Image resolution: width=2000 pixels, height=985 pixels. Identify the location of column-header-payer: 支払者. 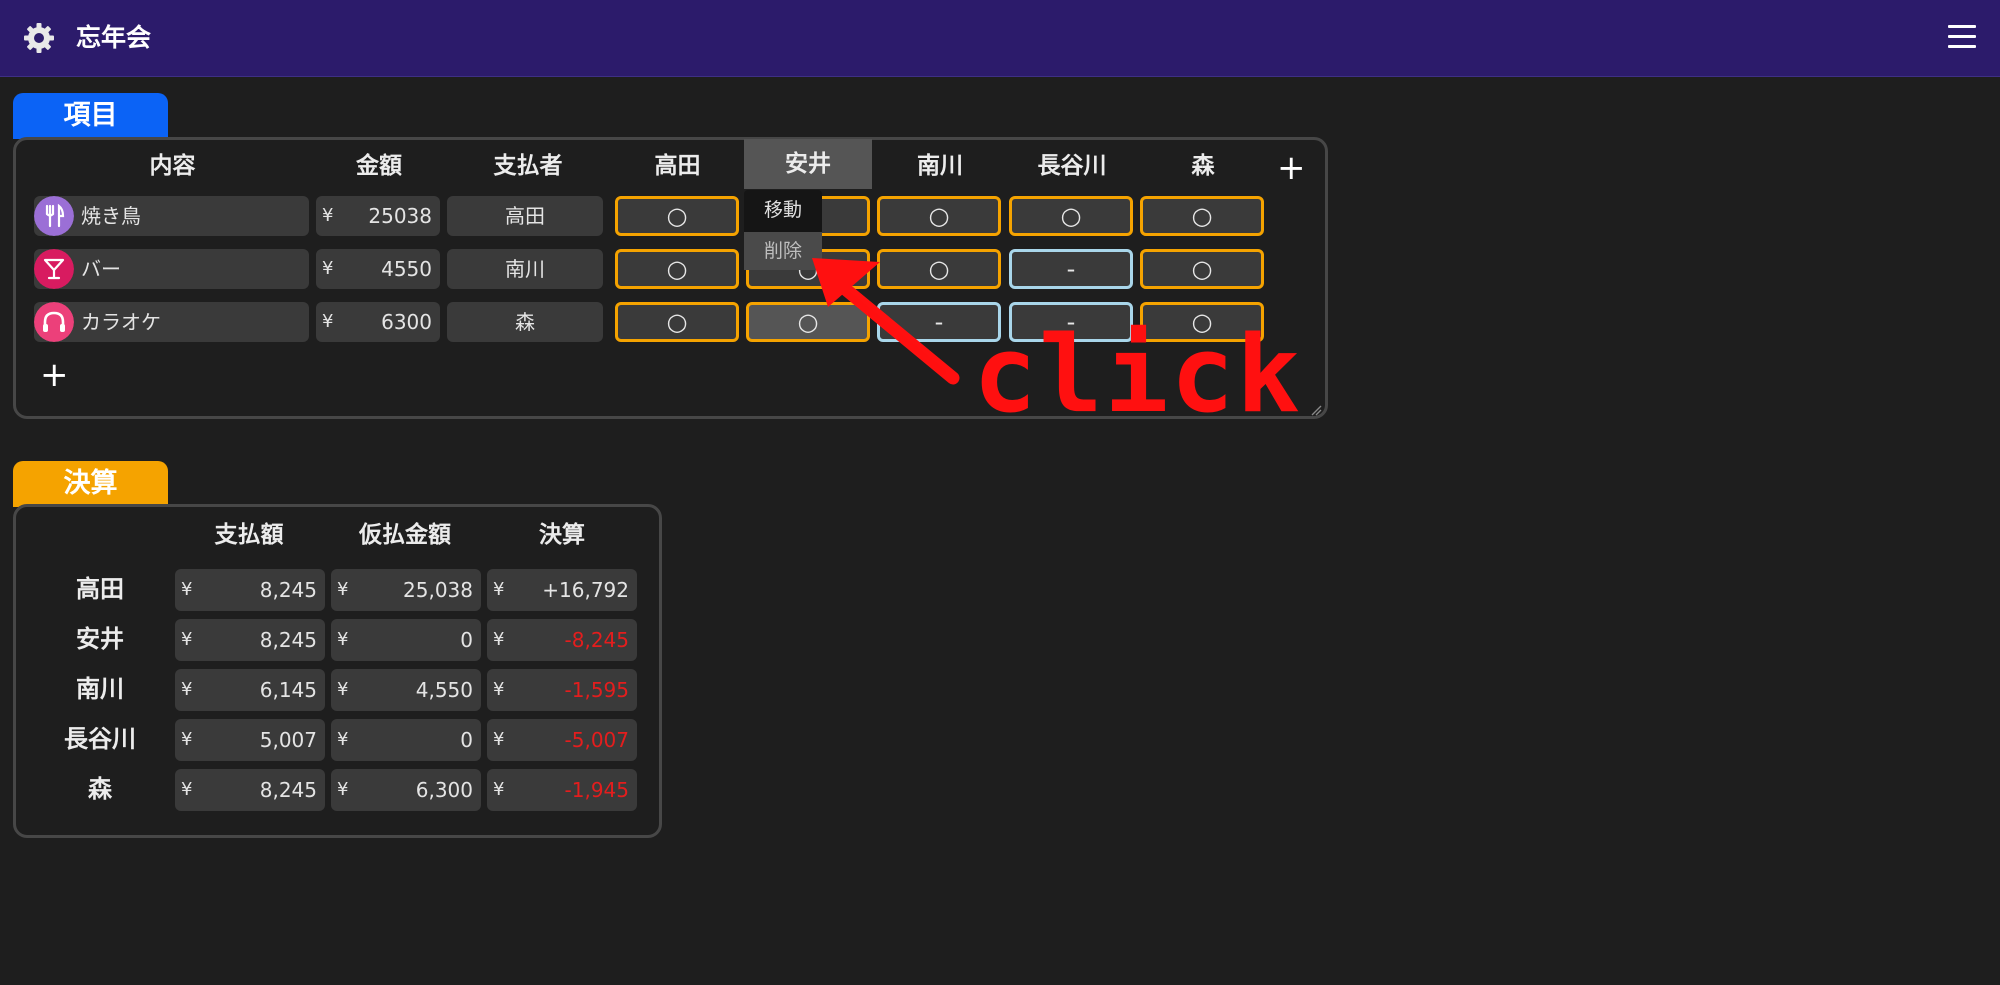
(528, 166).